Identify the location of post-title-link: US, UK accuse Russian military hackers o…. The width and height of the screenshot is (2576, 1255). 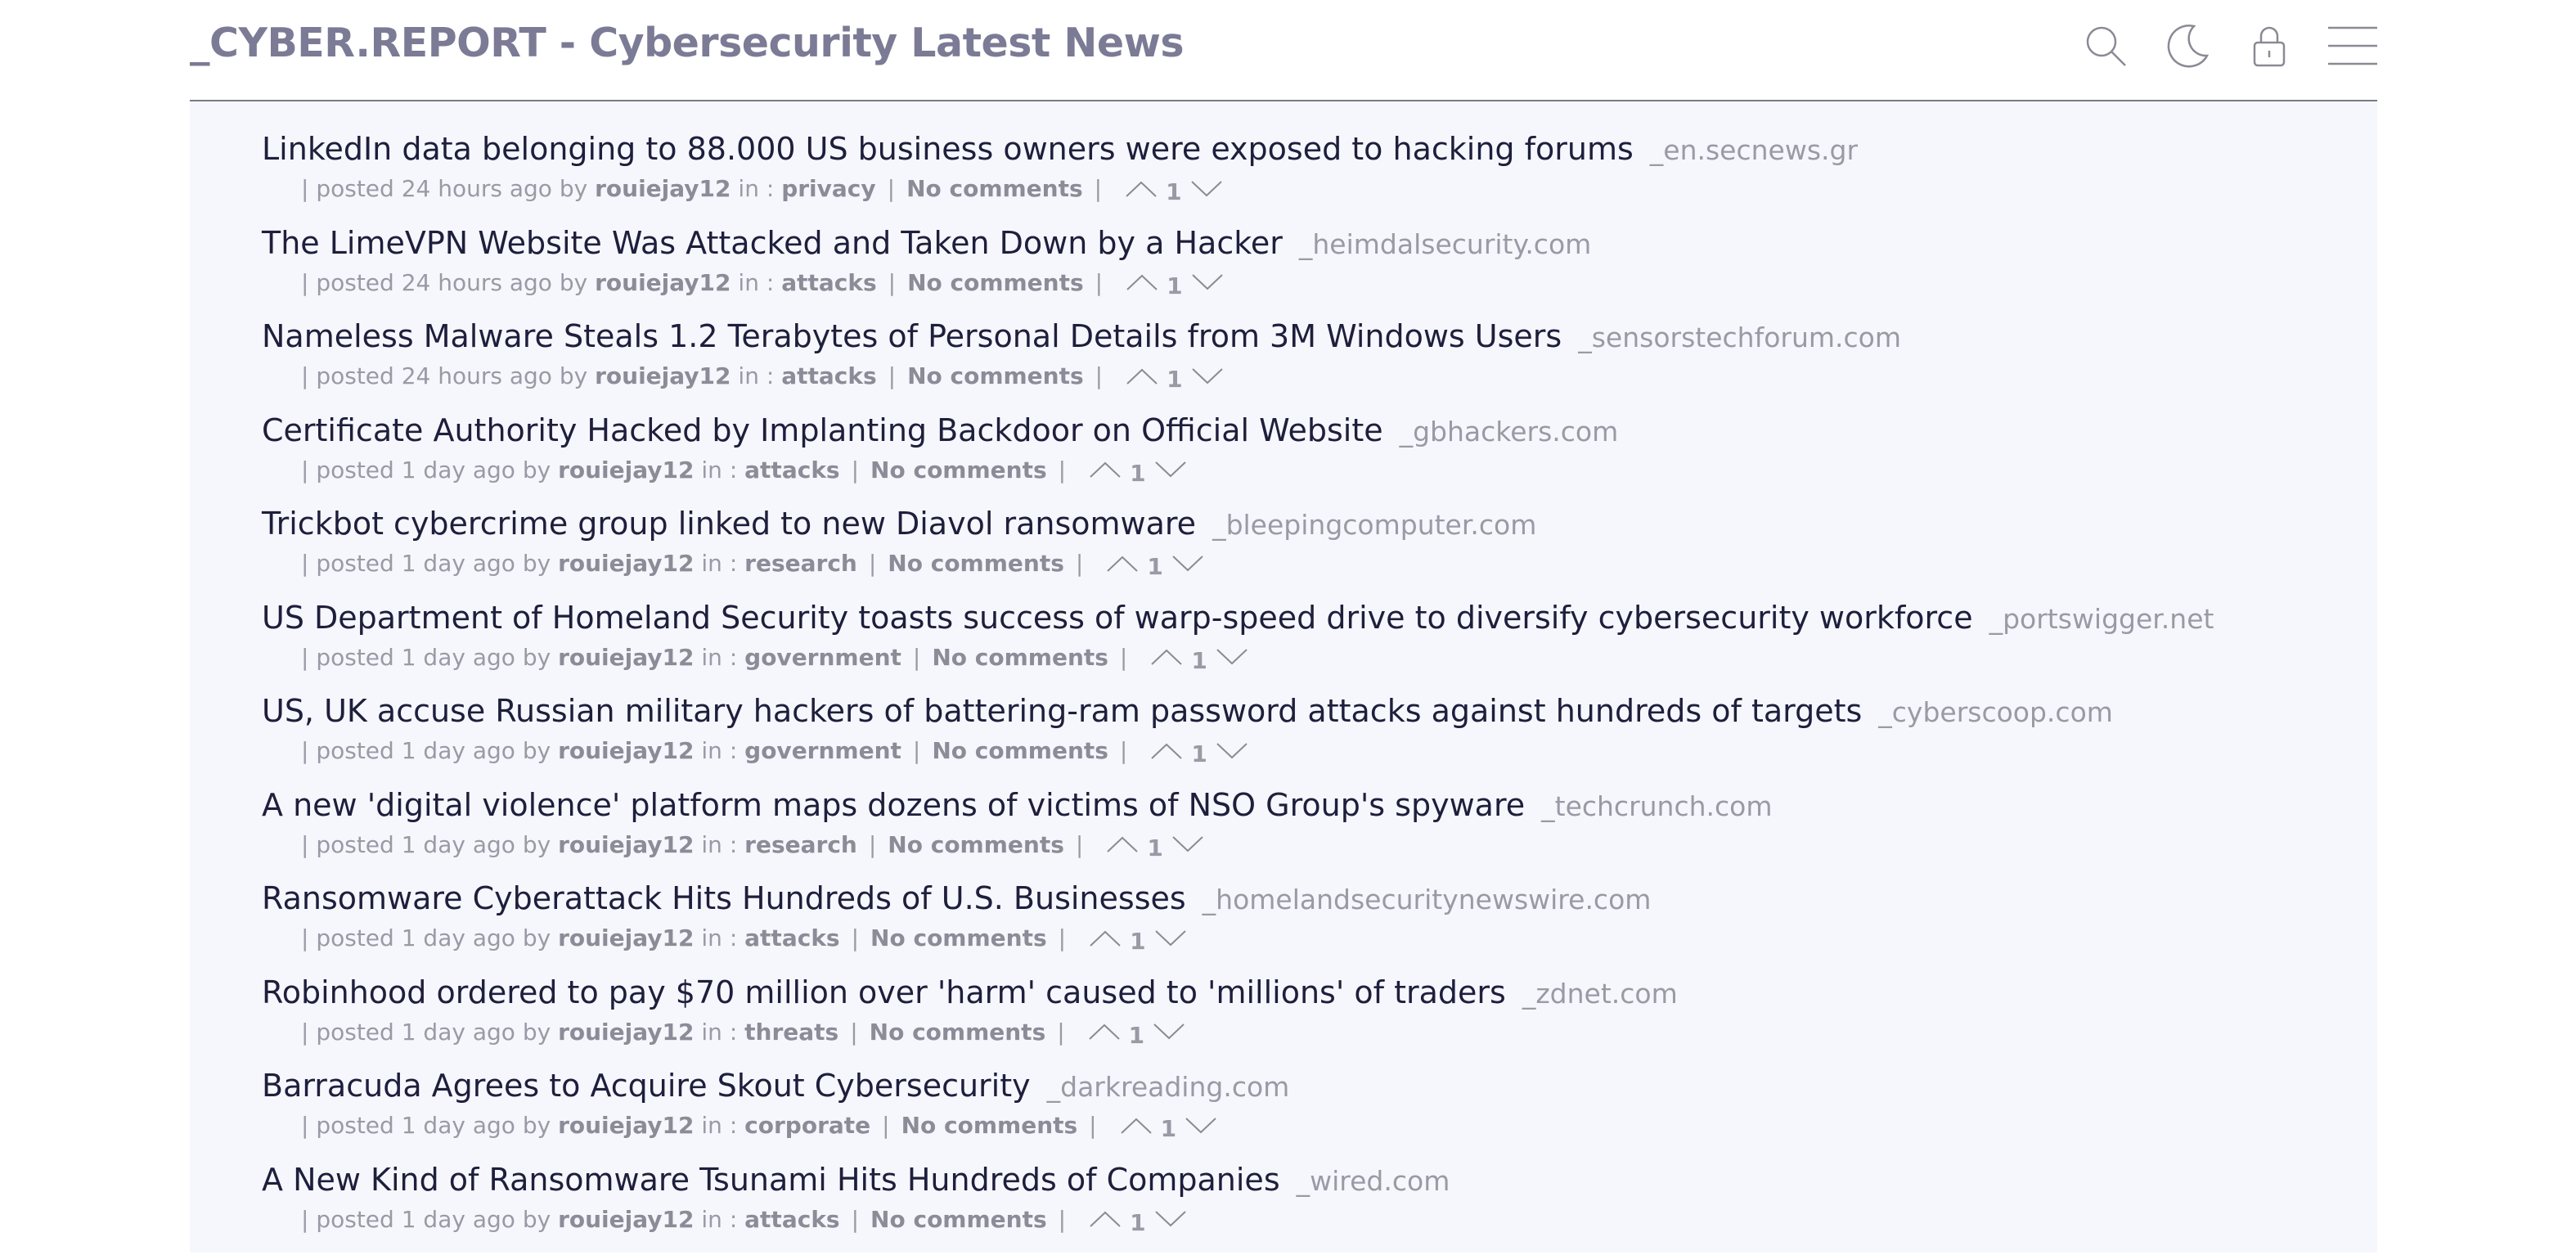
(1062, 711).